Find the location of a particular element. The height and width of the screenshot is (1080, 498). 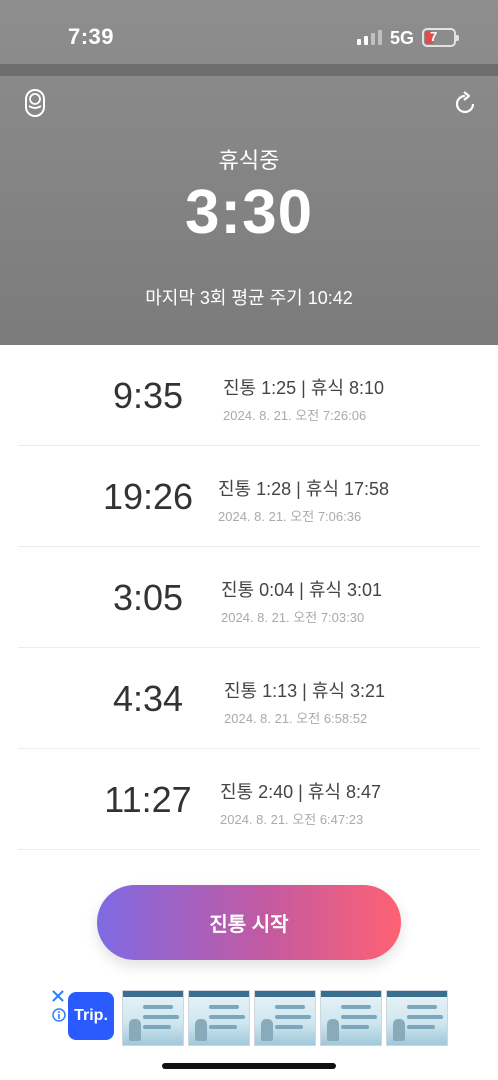

cycle-summary: 진통 1:13 | 휴식 3:21 is located at coordinates (304, 691).